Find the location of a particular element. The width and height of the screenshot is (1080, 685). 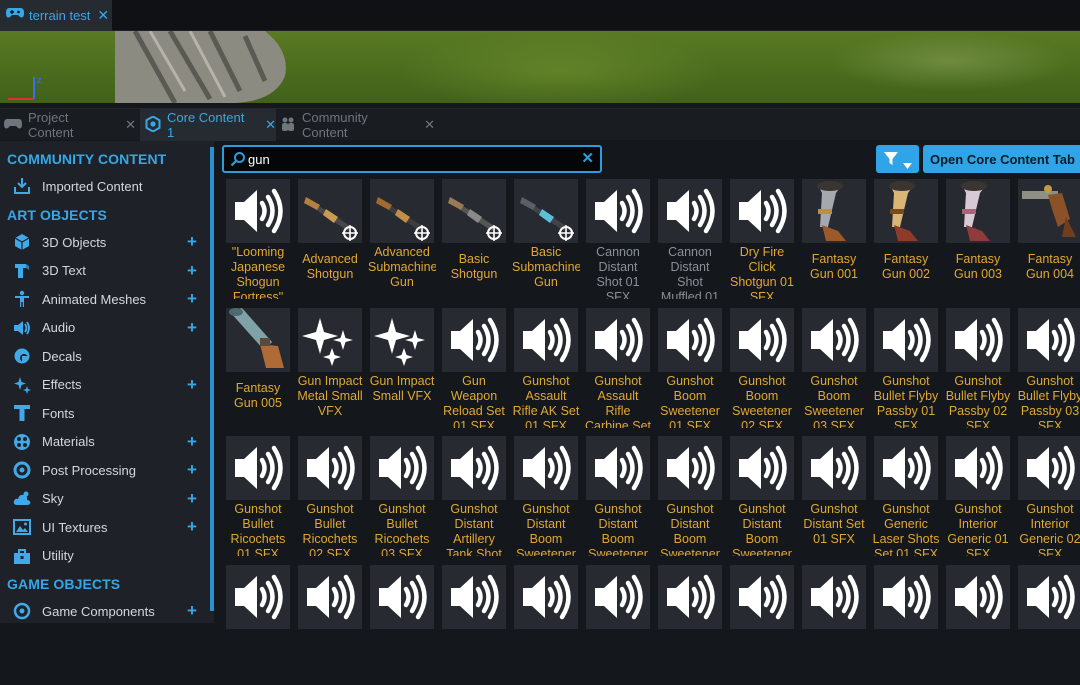

asset-tile: Basic Submachine Gun is located at coordinates (546, 239).